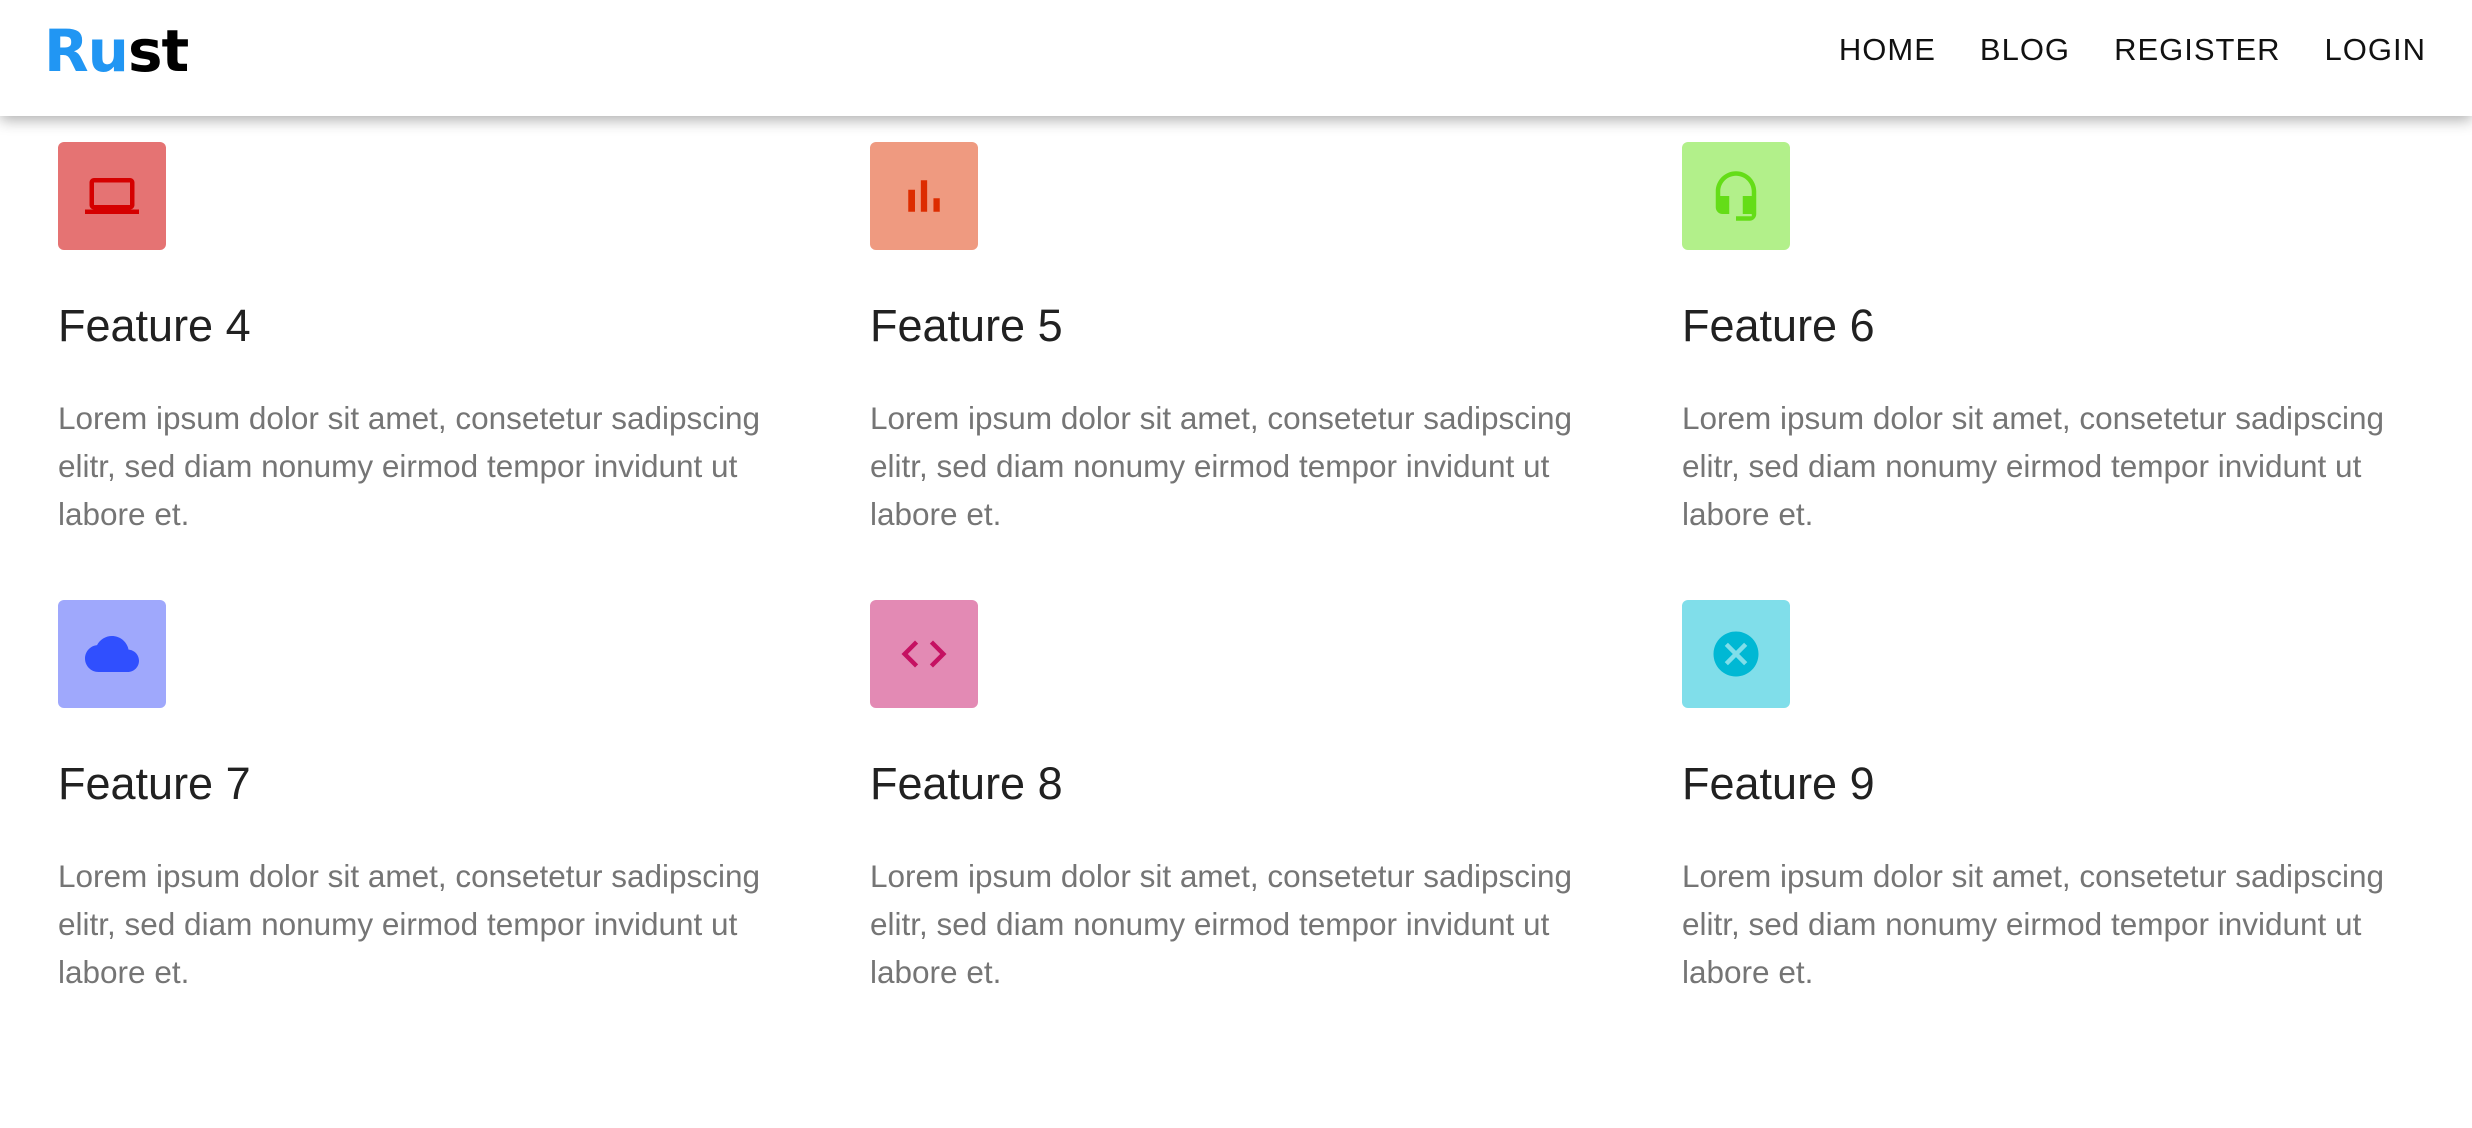 This screenshot has width=2472, height=1128. I want to click on laptop-icon, so click(112, 196).